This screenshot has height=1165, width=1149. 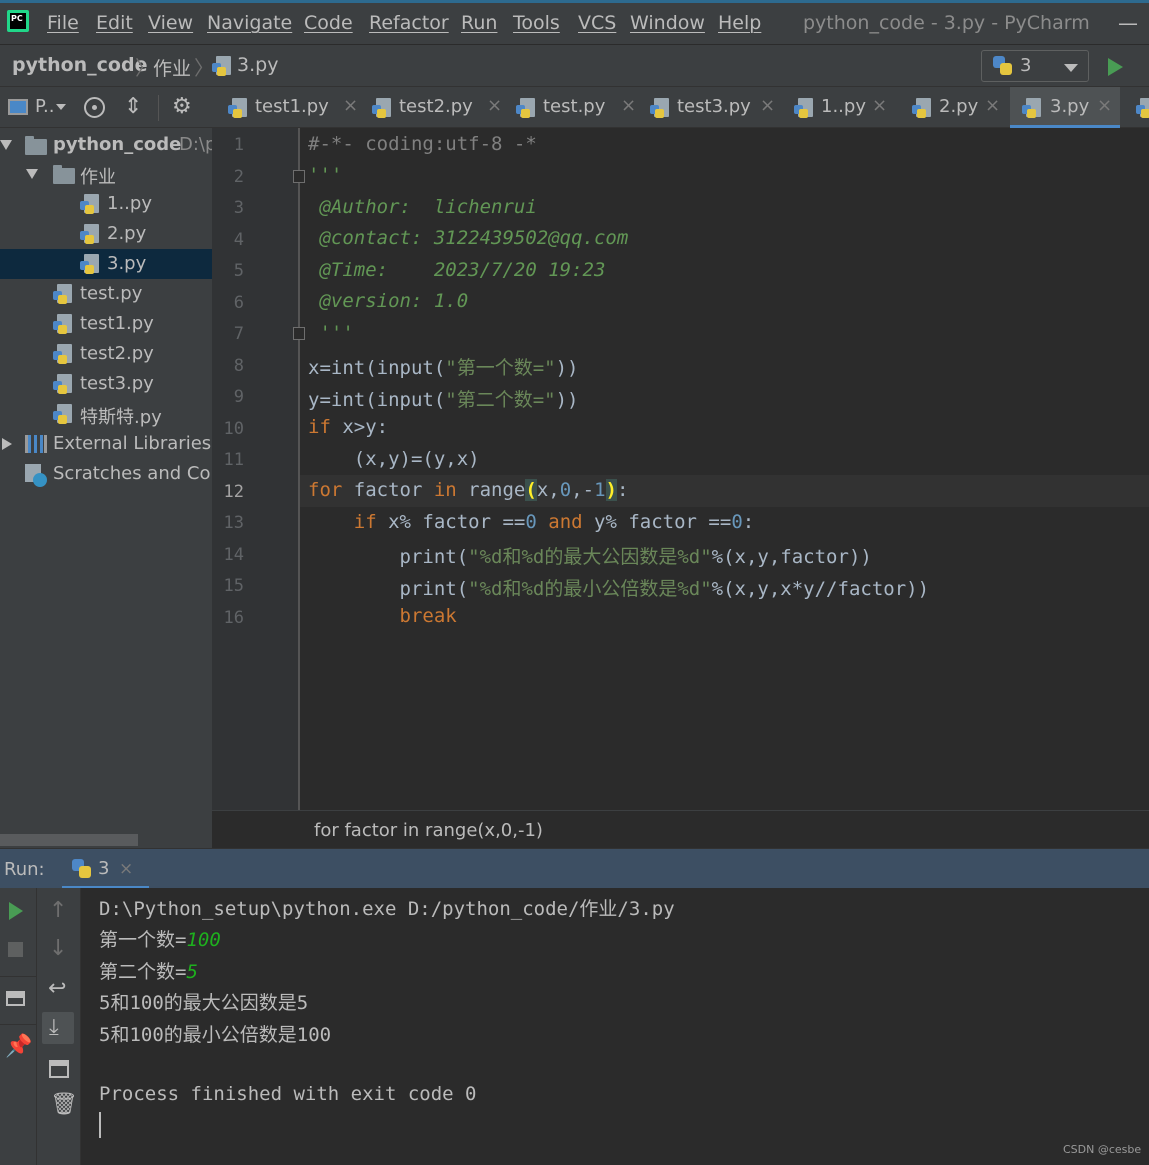 I want to click on line-number: 7, so click(x=238, y=334).